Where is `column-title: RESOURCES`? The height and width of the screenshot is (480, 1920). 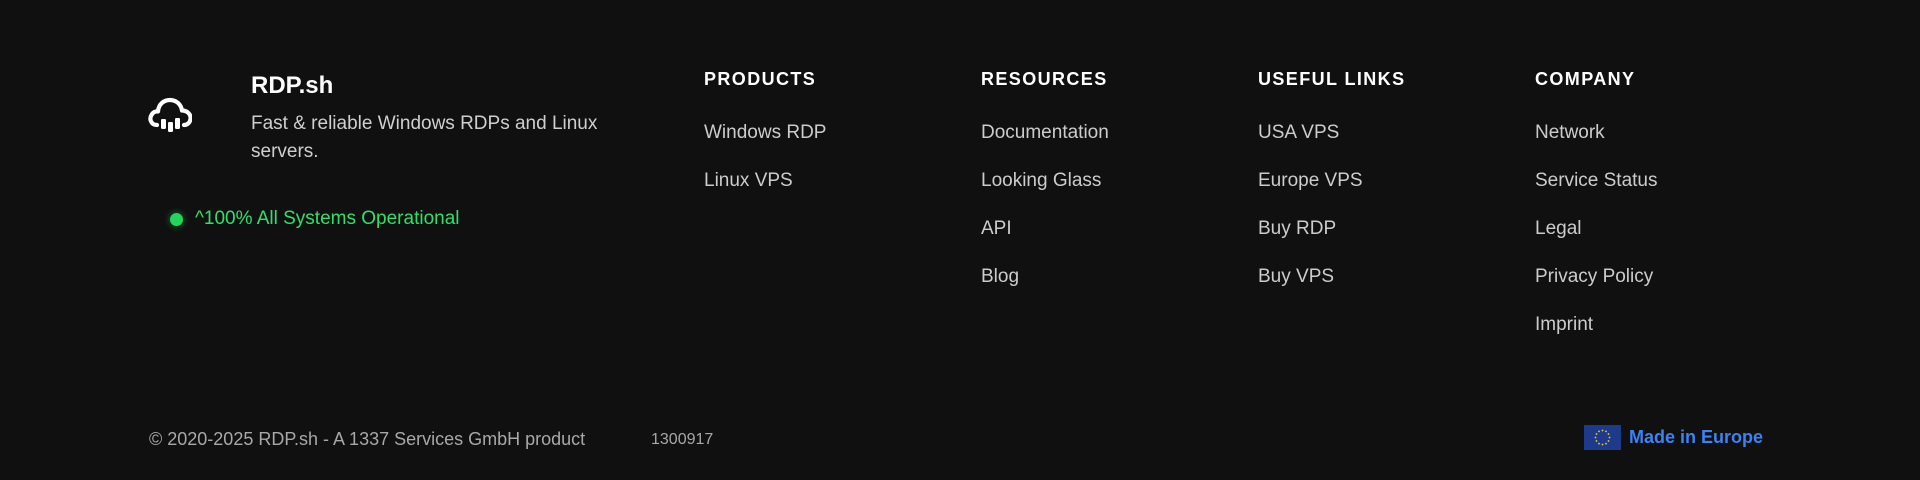
column-title: RESOURCES is located at coordinates (1044, 79).